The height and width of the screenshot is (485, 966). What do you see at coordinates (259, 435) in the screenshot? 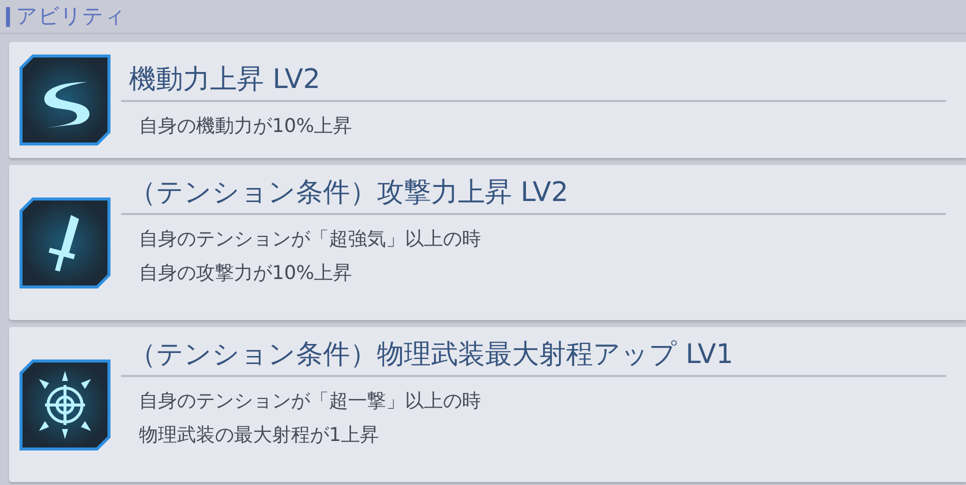
I see `ability-description: 物理武装の最大射程が1上昇` at bounding box center [259, 435].